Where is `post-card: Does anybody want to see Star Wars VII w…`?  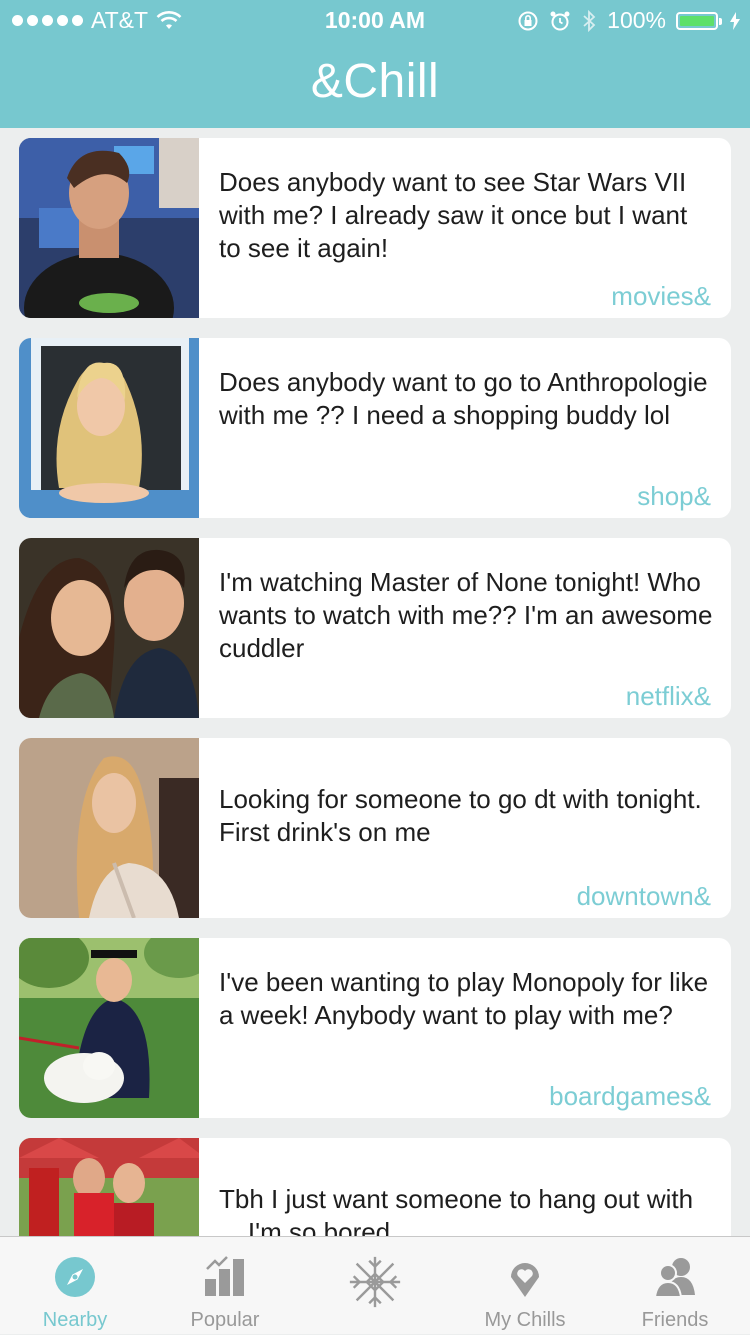 post-card: Does anybody want to see Star Wars VII w… is located at coordinates (375, 228).